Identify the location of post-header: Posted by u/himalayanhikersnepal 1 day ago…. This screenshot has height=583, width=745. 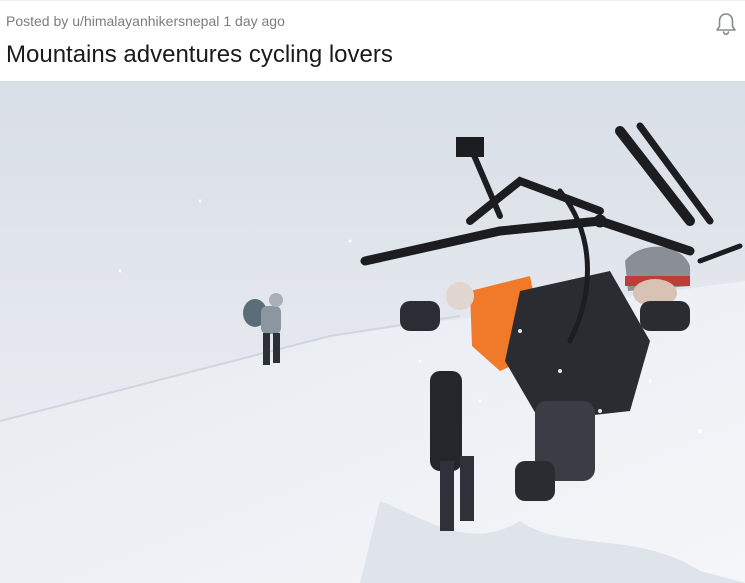
(372, 41).